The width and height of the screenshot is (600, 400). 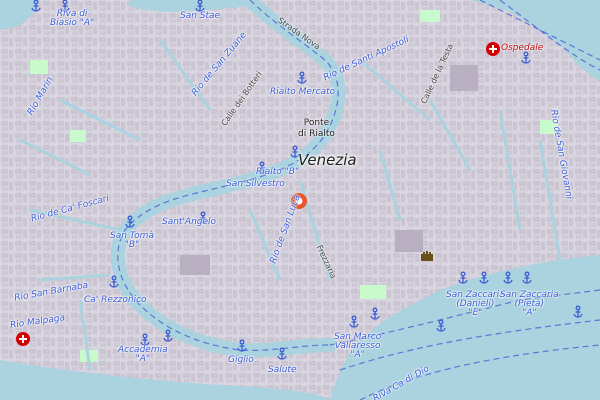 I want to click on ferry-stop-label: Rialto Mercato, so click(x=302, y=92).